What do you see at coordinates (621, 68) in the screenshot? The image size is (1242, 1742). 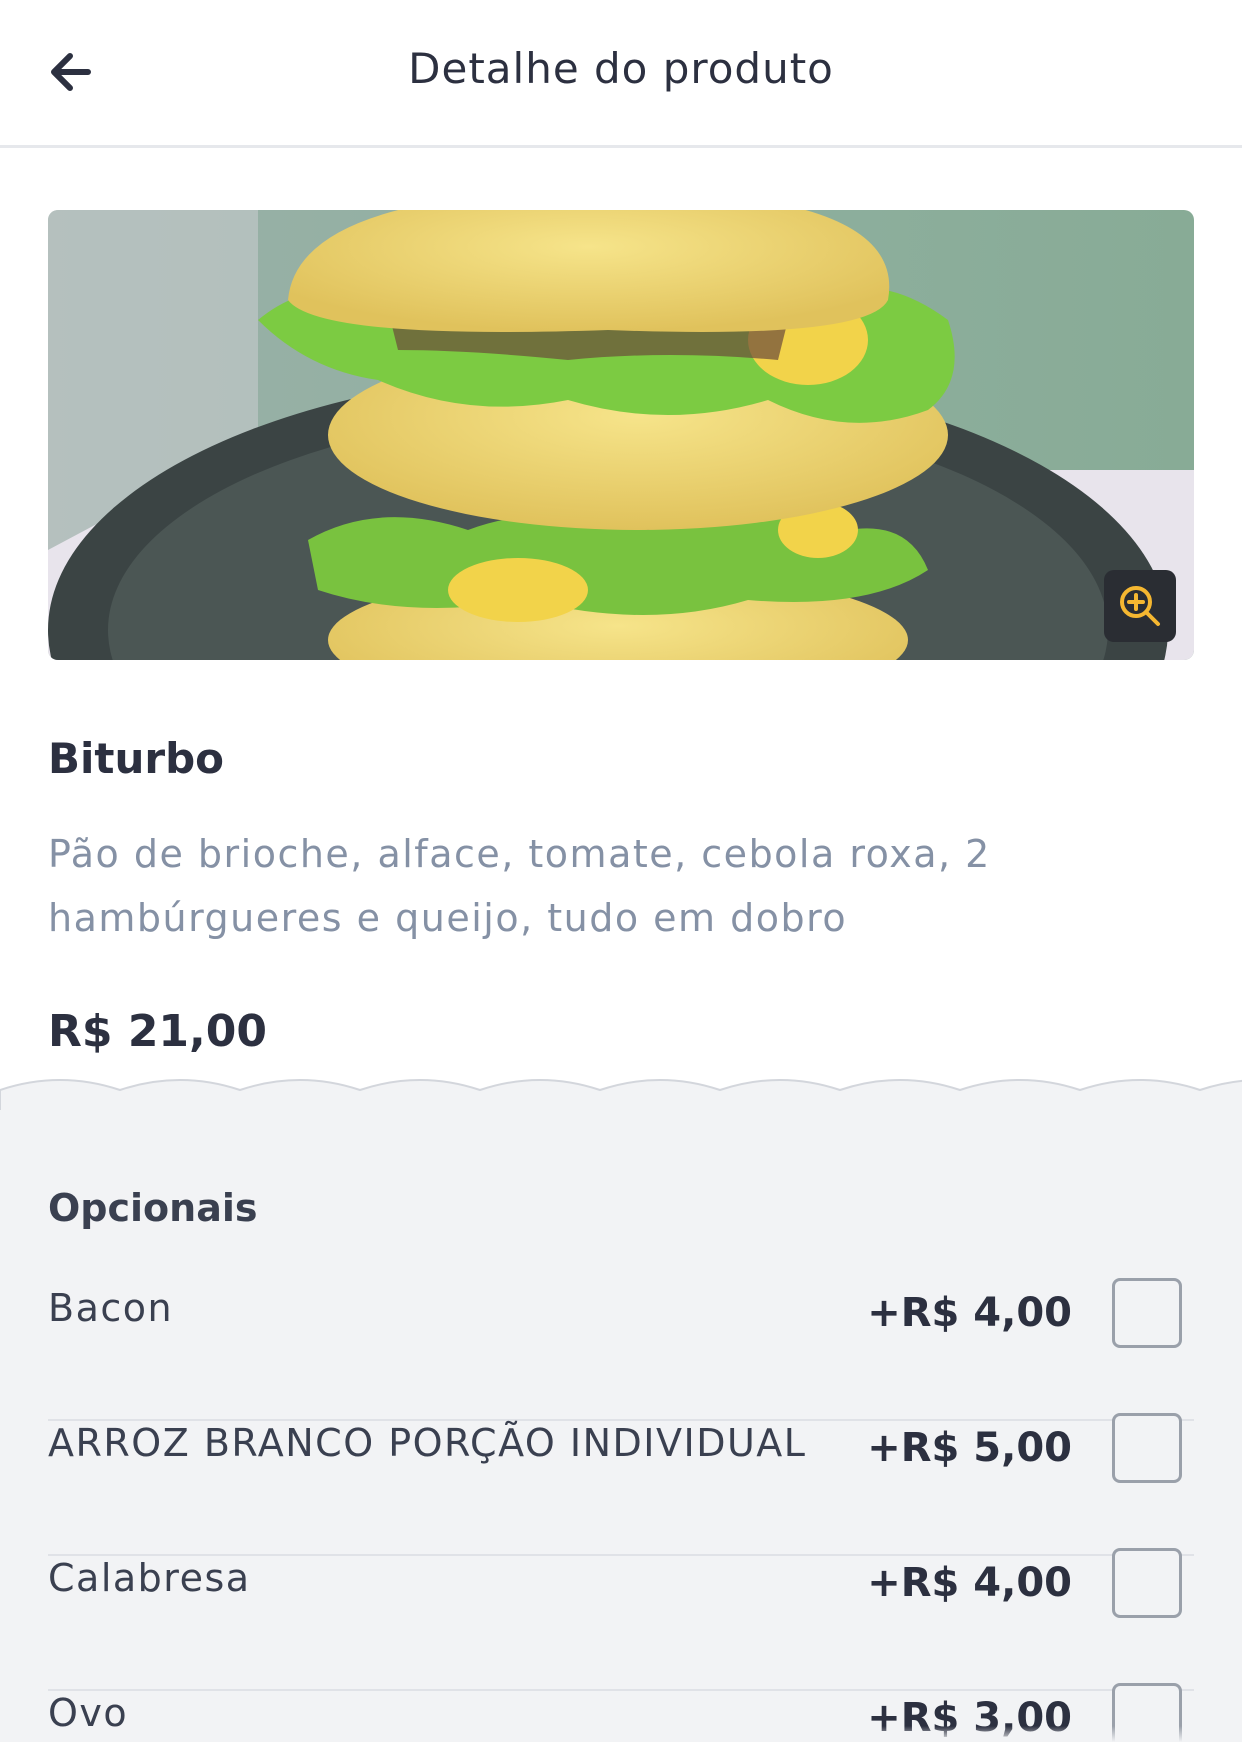 I see `page-title: Detalhe do produto` at bounding box center [621, 68].